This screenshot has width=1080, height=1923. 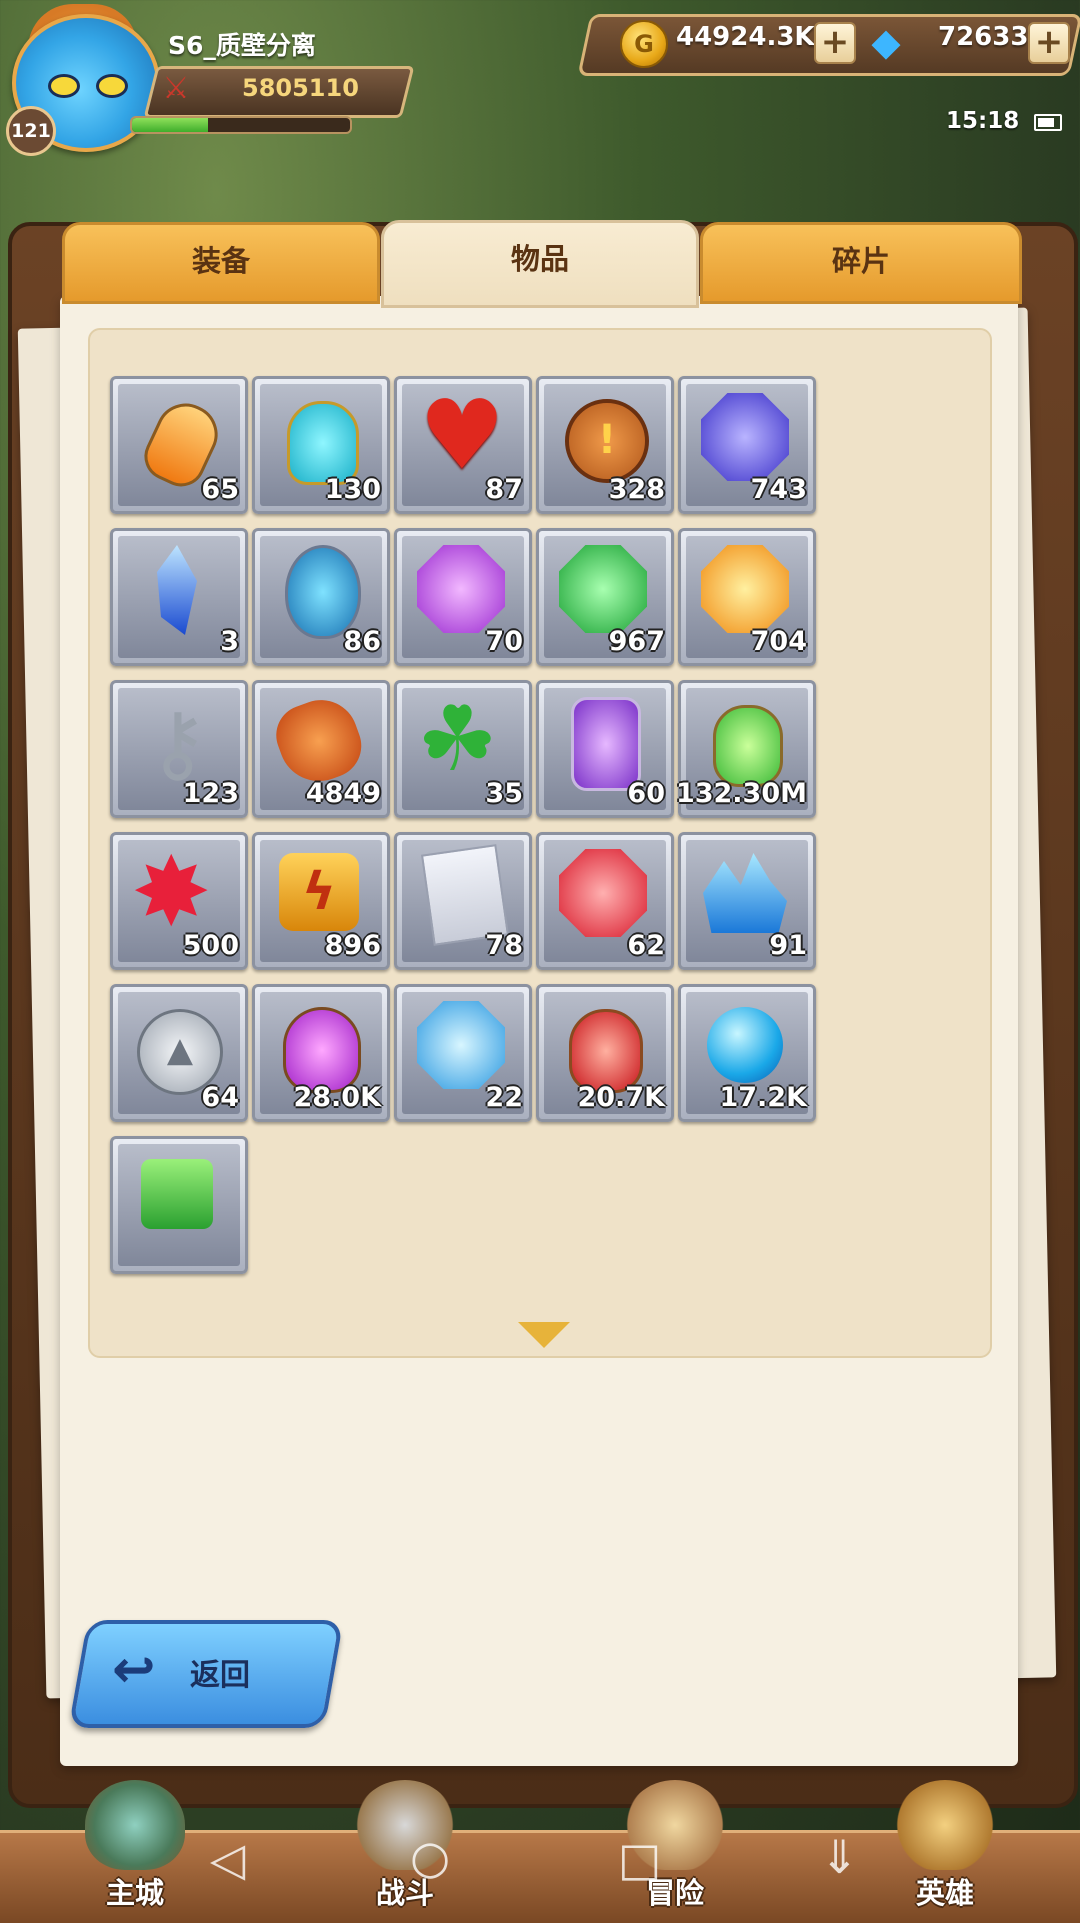 What do you see at coordinates (319, 741) in the screenshot?
I see `rune-ore-icon` at bounding box center [319, 741].